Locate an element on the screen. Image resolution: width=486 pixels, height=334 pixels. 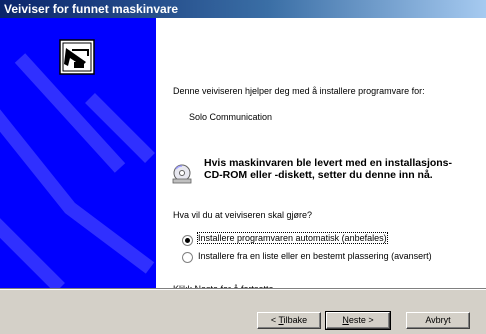
title-bar: Veiviser for funnet maskinvare is located at coordinates (243, 9).